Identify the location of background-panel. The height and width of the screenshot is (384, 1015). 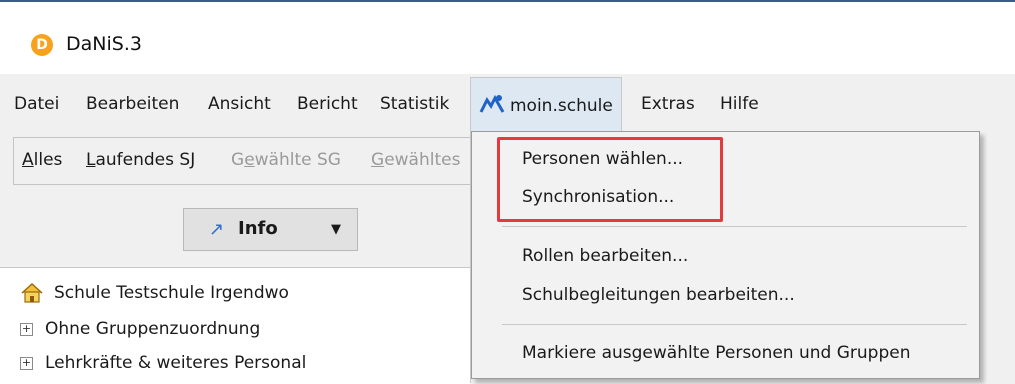
(997, 257).